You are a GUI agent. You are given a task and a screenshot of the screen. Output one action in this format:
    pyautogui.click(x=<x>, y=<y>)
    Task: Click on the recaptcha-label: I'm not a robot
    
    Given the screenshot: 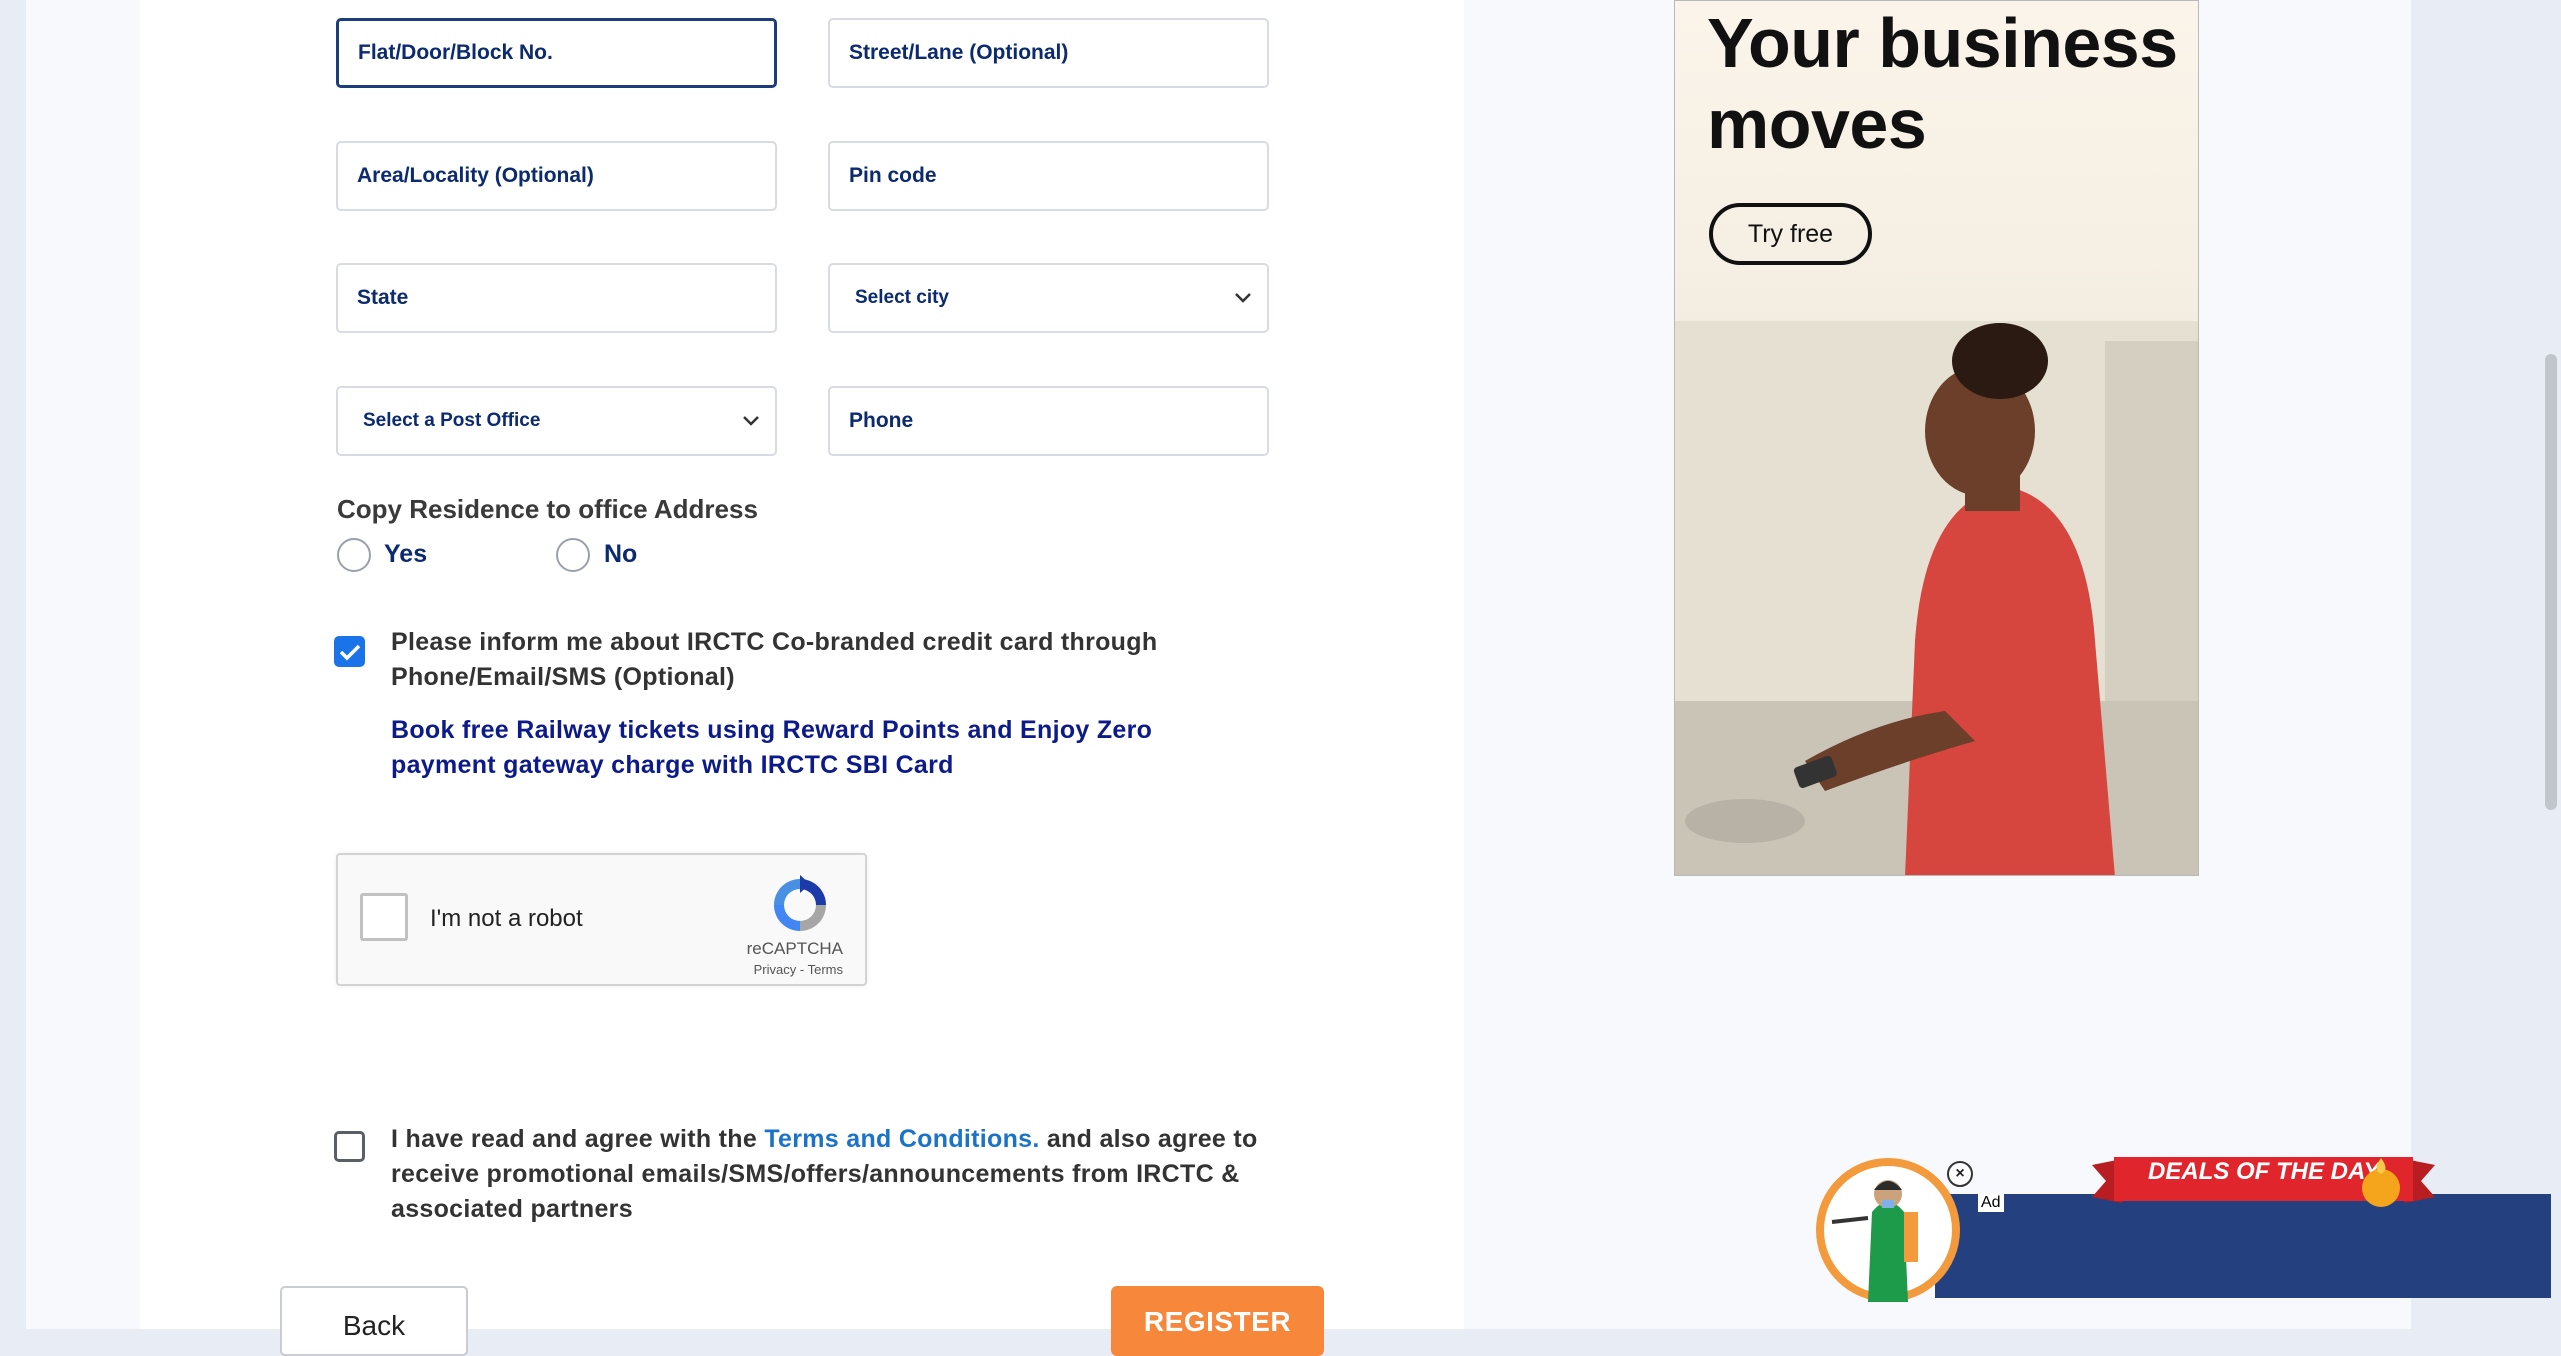 What is the action you would take?
    pyautogui.click(x=506, y=918)
    